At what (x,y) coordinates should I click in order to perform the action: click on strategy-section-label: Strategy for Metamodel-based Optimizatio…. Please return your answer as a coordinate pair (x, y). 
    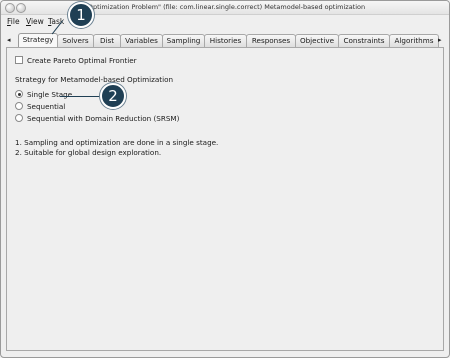
    Looking at the image, I should click on (94, 79).